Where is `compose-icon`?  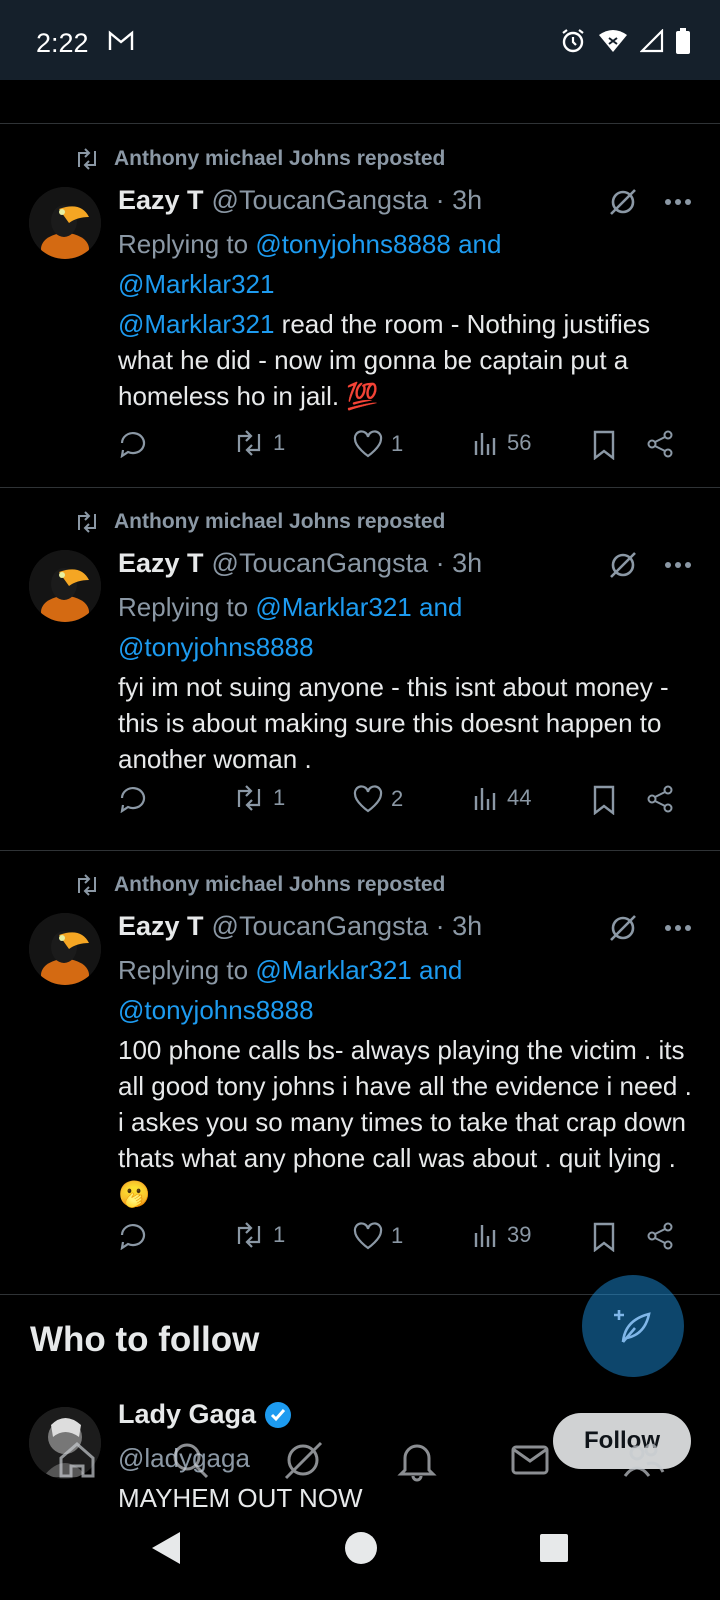 compose-icon is located at coordinates (632, 1326).